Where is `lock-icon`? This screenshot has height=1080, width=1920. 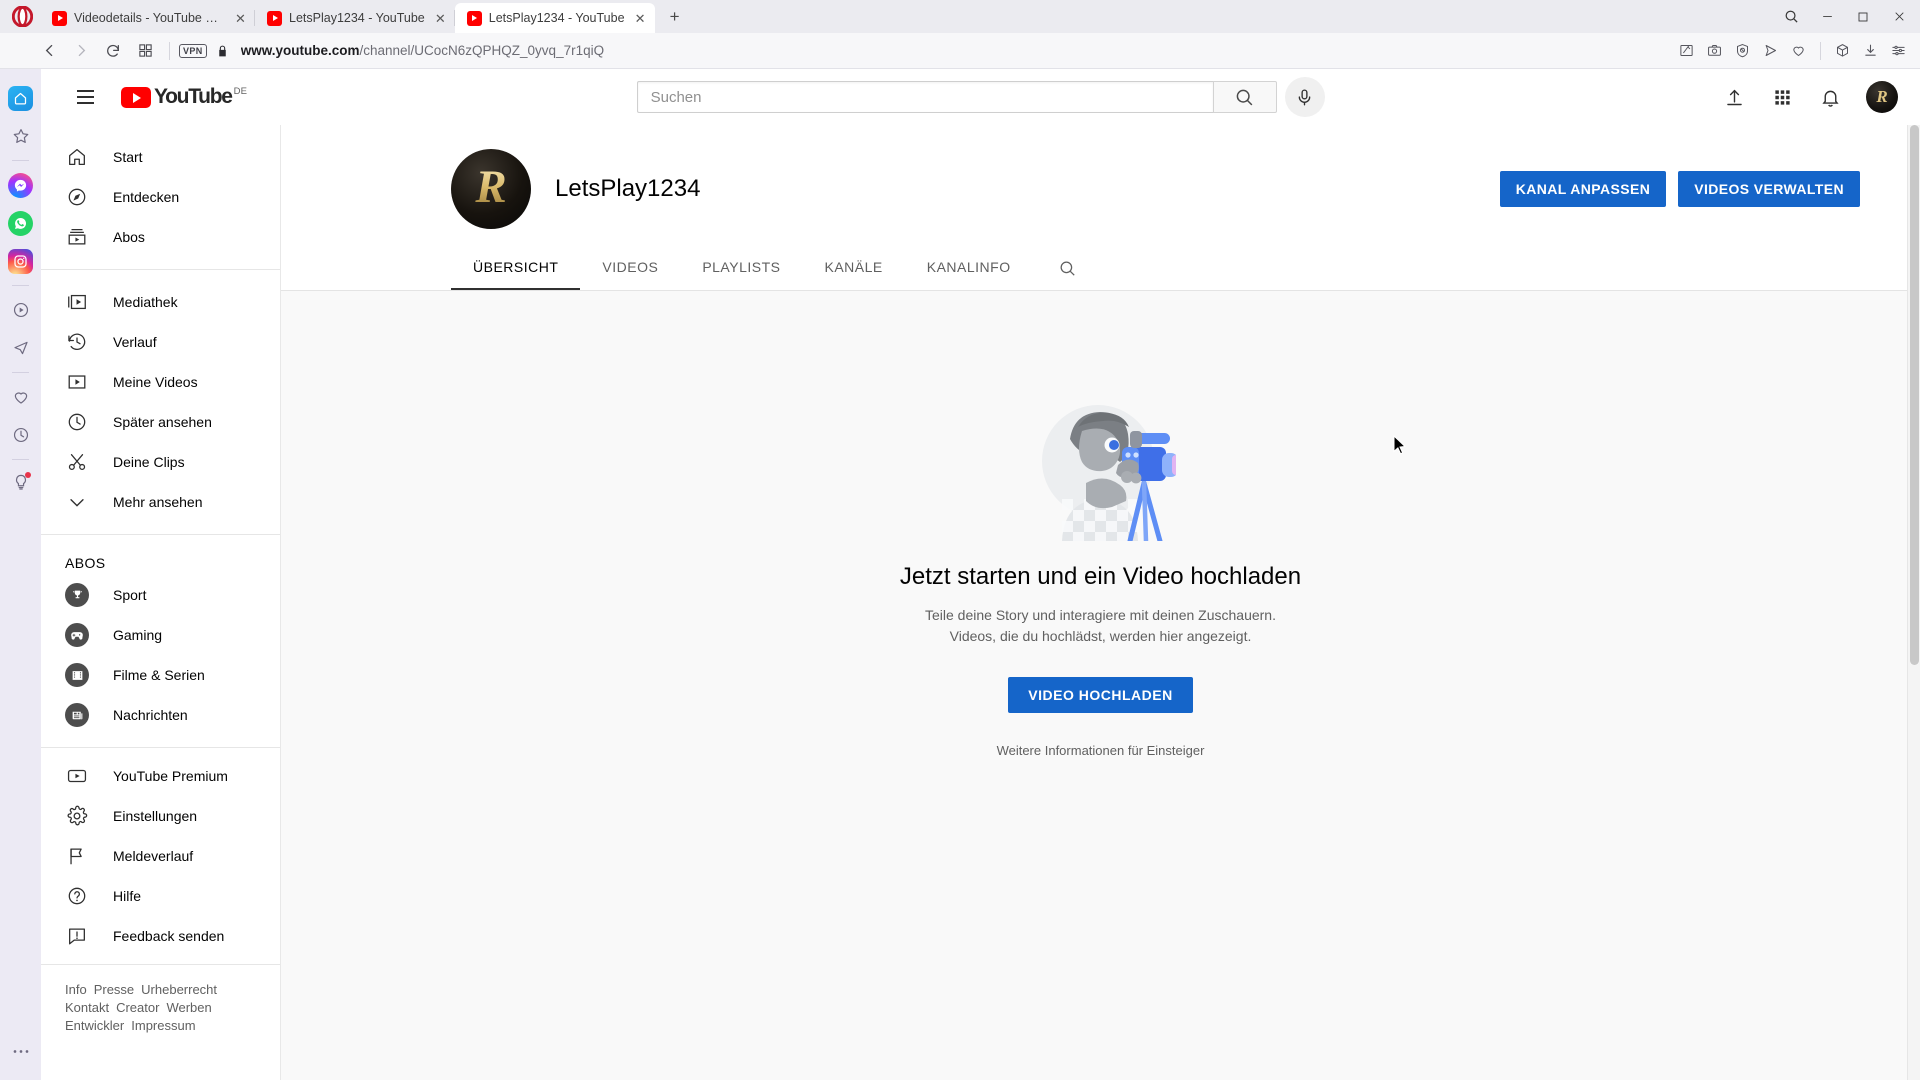 lock-icon is located at coordinates (222, 51).